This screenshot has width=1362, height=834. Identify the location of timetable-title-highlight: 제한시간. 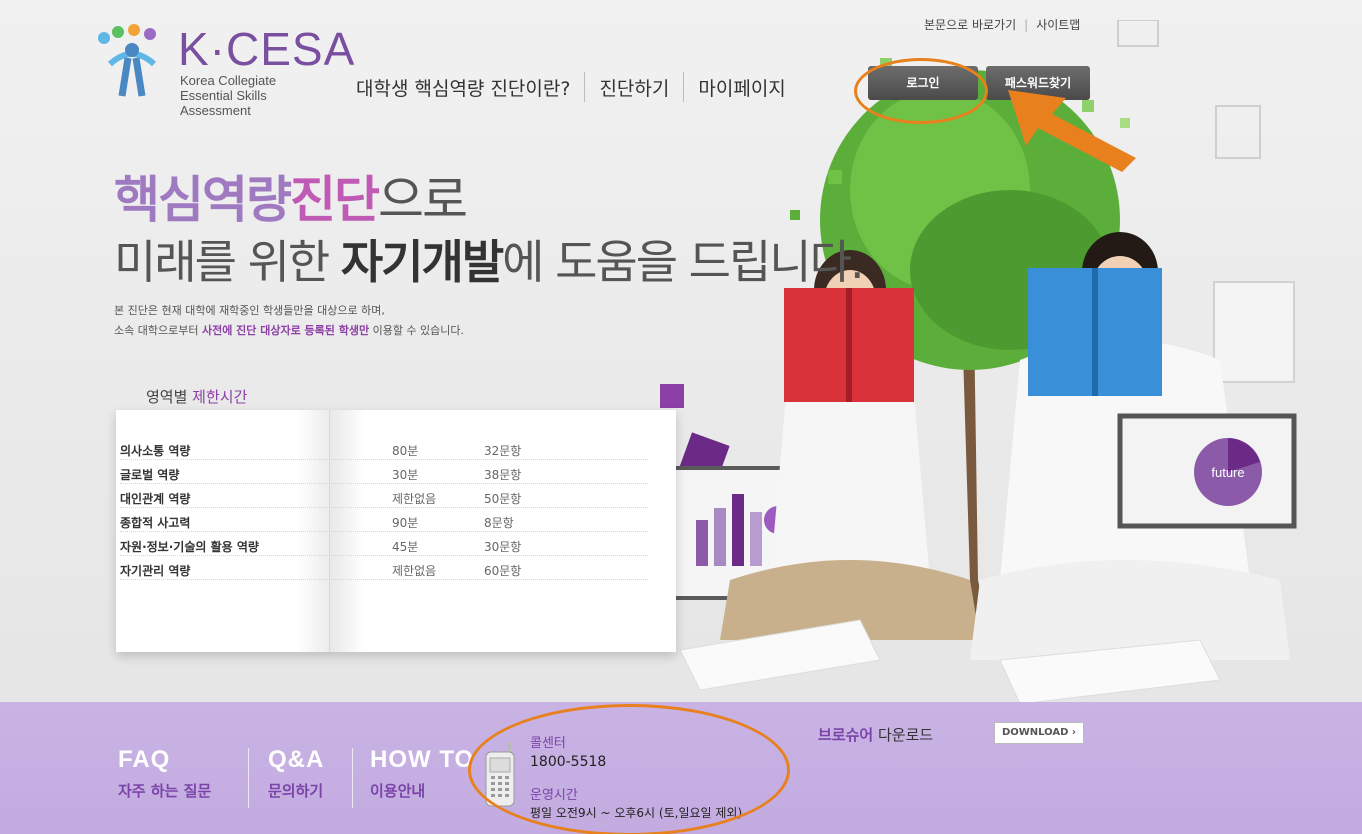
(220, 397).